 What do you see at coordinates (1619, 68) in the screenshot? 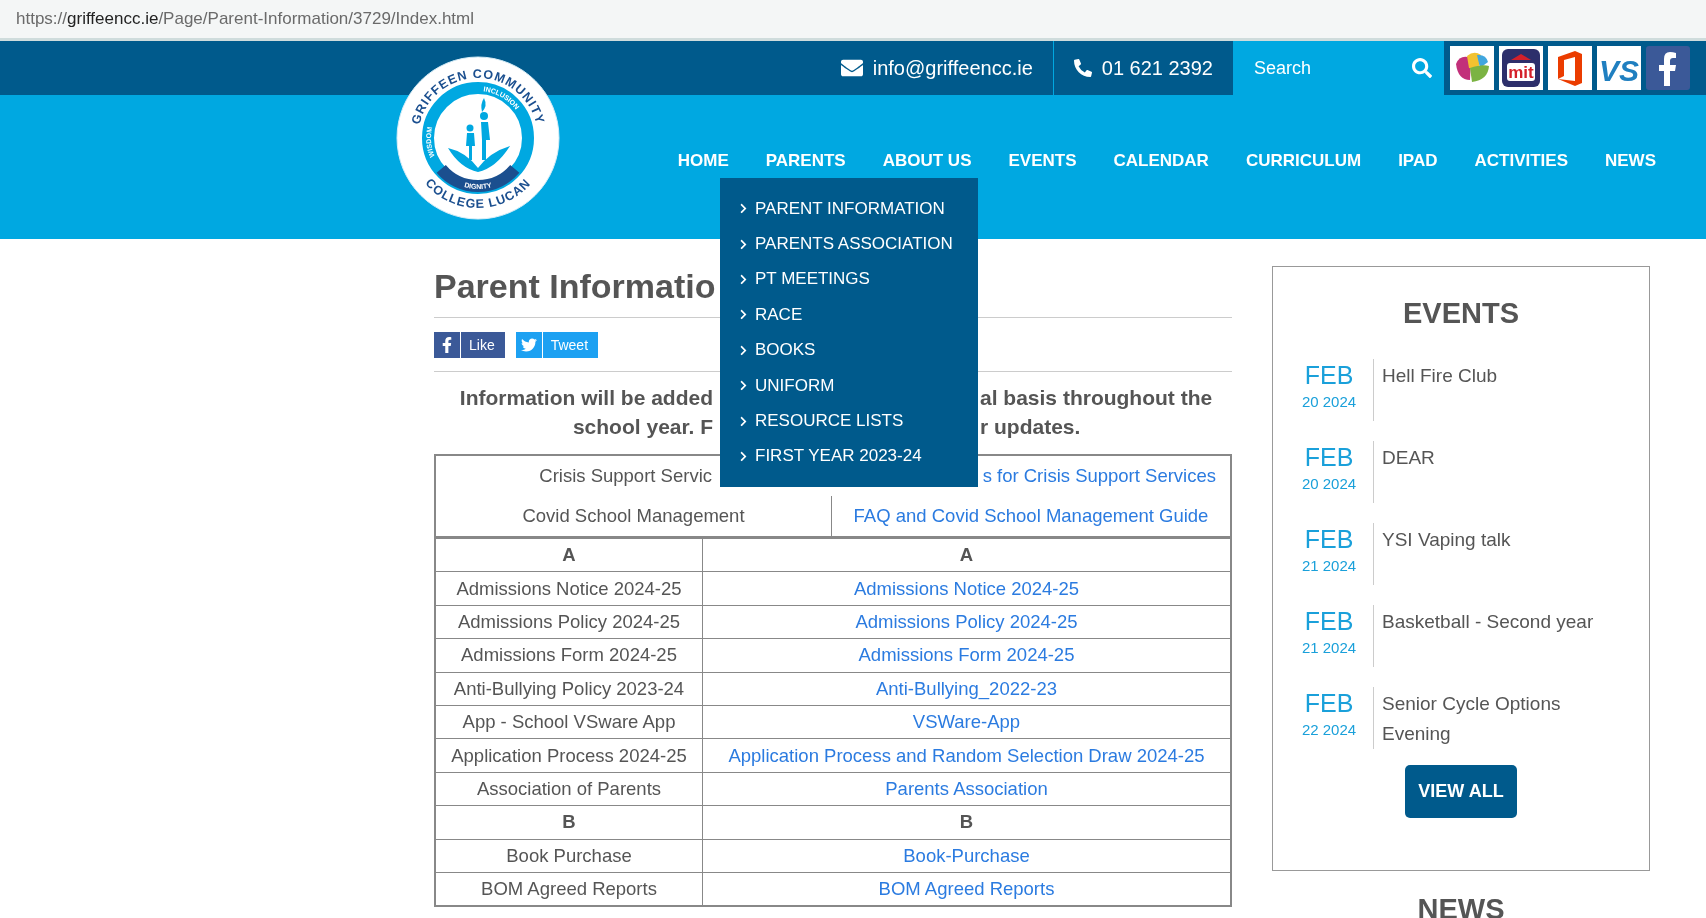
I see `vs-app-icon: VS` at bounding box center [1619, 68].